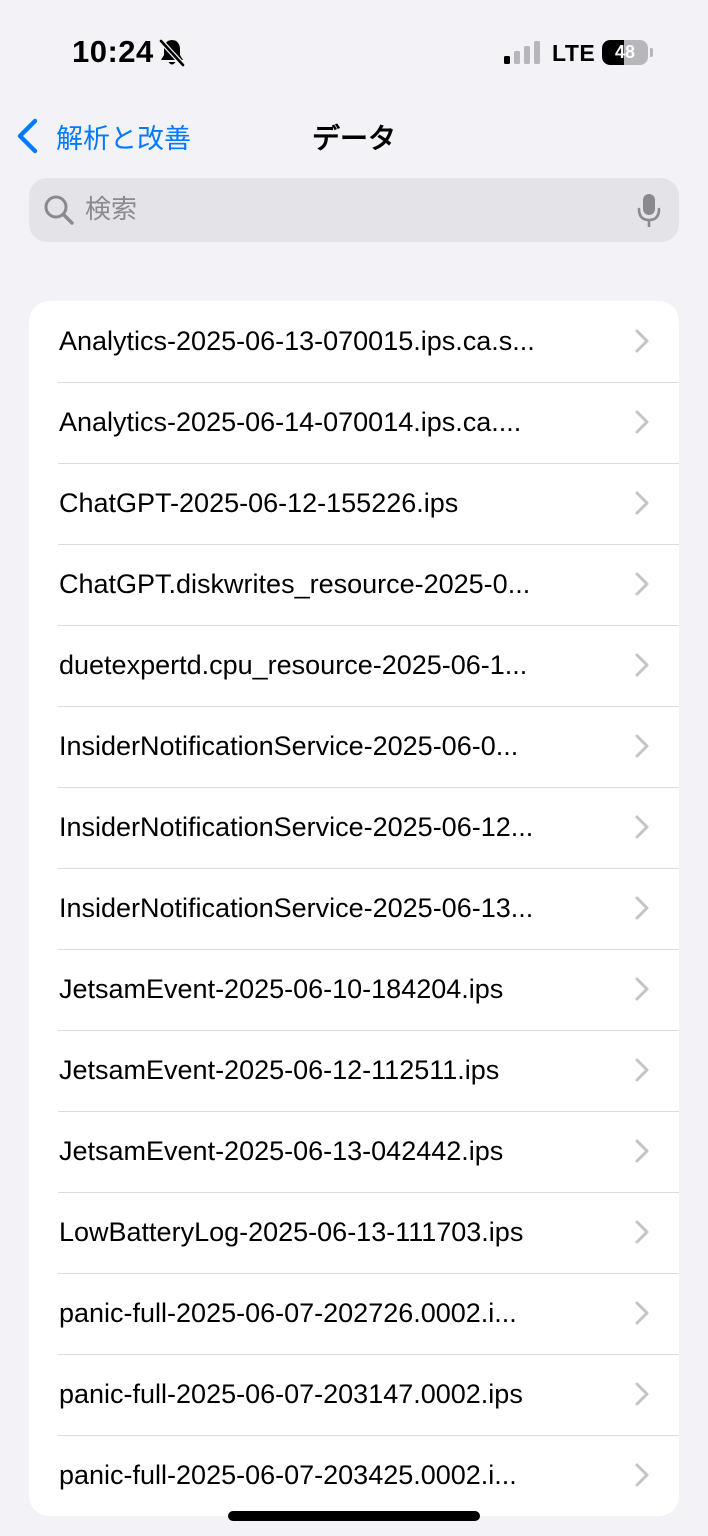 This screenshot has width=708, height=1536. What do you see at coordinates (354, 1516) in the screenshot?
I see `home-indicator` at bounding box center [354, 1516].